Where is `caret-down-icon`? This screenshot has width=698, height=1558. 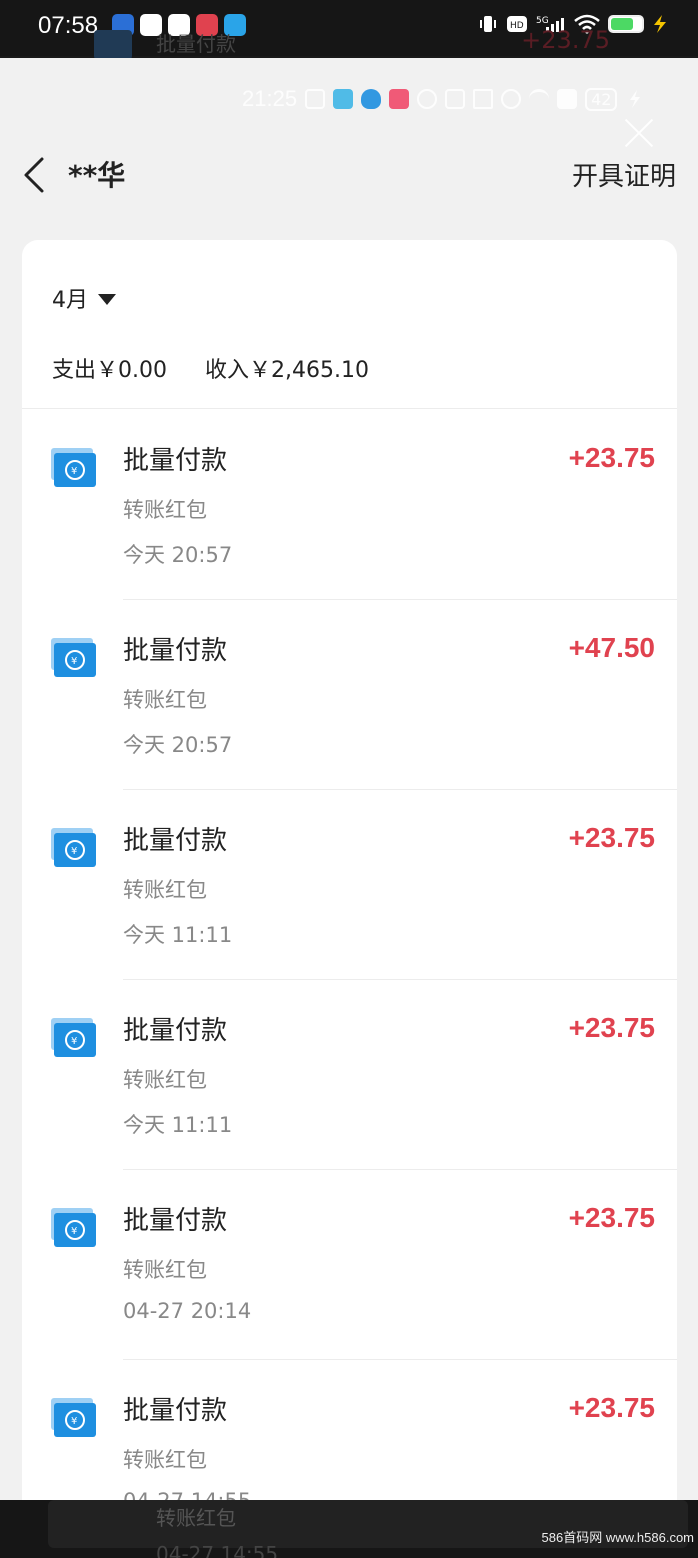 caret-down-icon is located at coordinates (107, 299).